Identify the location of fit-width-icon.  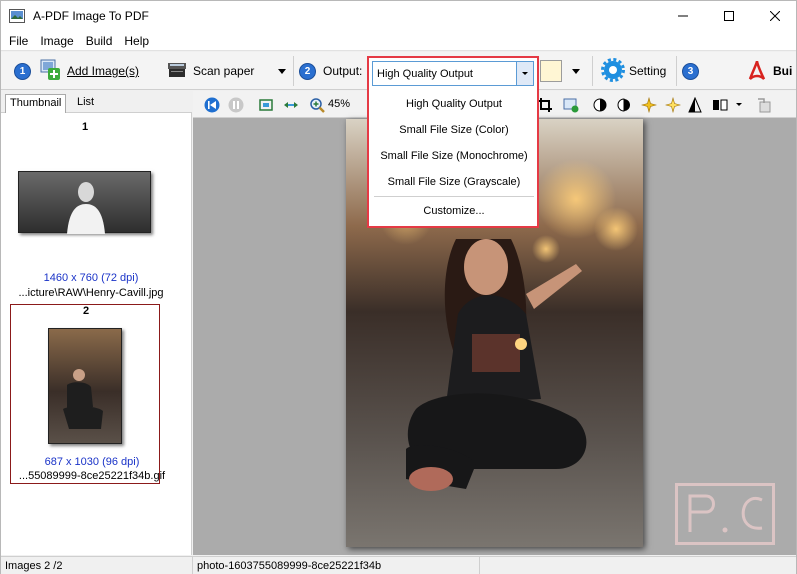
(290, 104).